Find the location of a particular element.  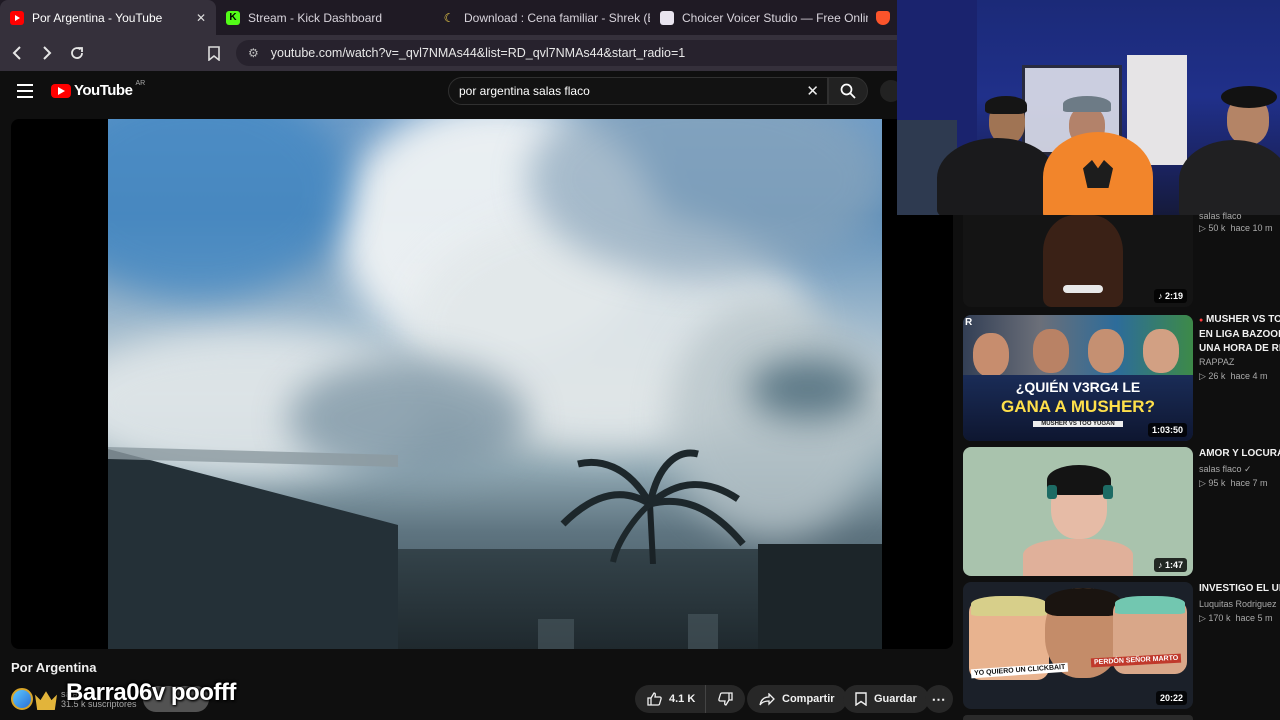

reload-icon is located at coordinates (77, 53).